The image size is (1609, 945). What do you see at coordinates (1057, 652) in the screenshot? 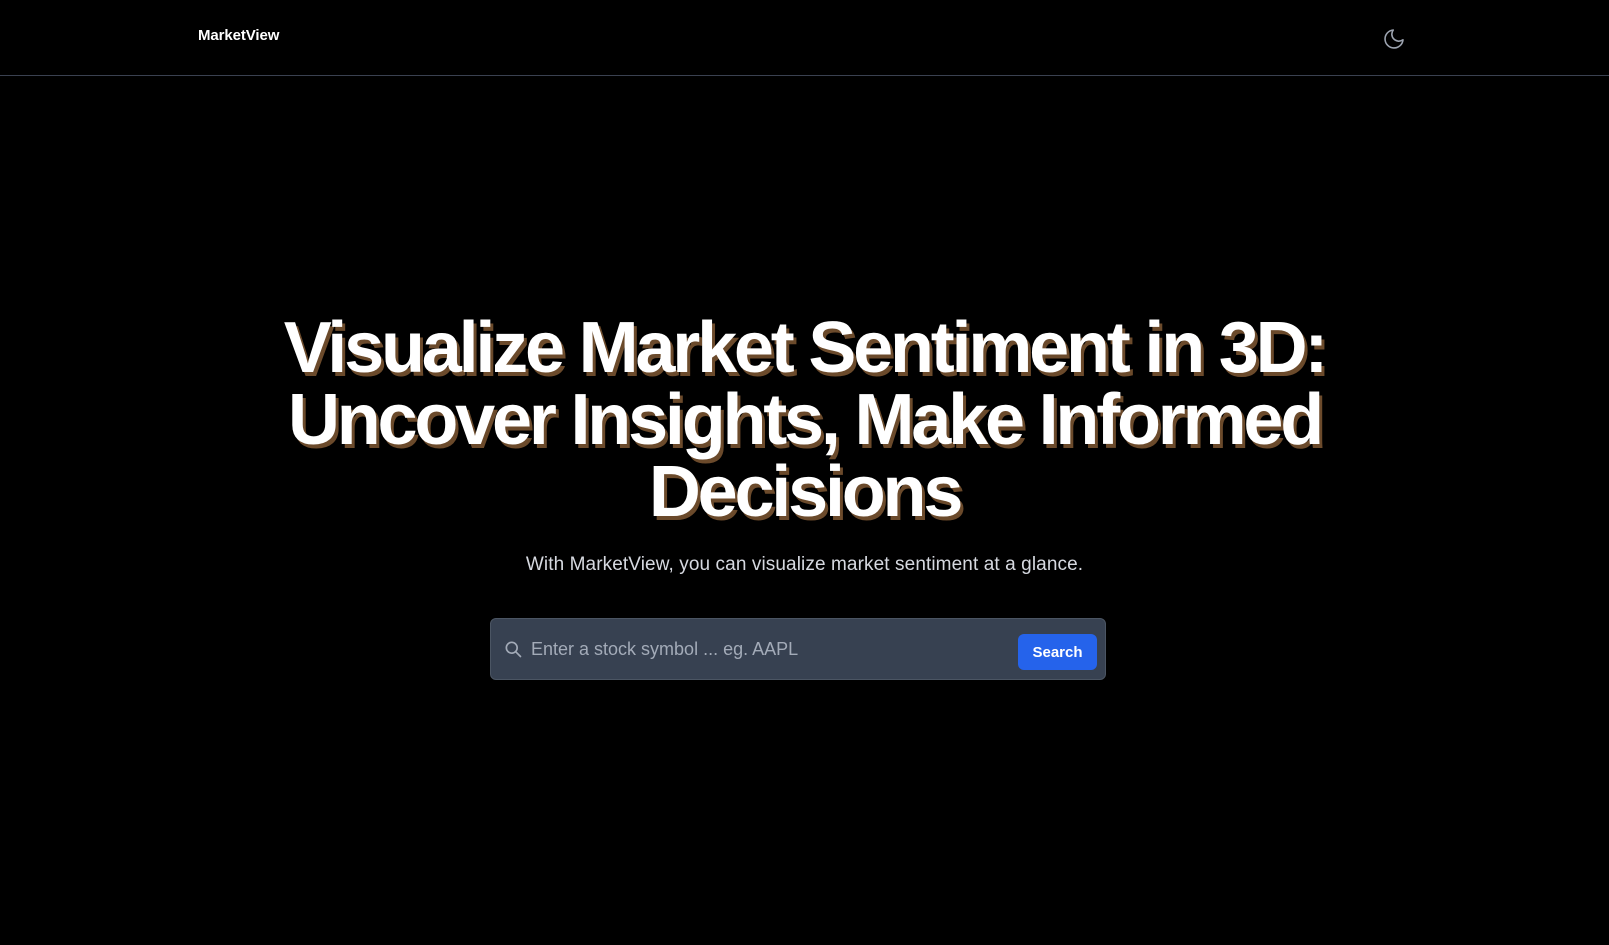
I see `search-button: Search` at bounding box center [1057, 652].